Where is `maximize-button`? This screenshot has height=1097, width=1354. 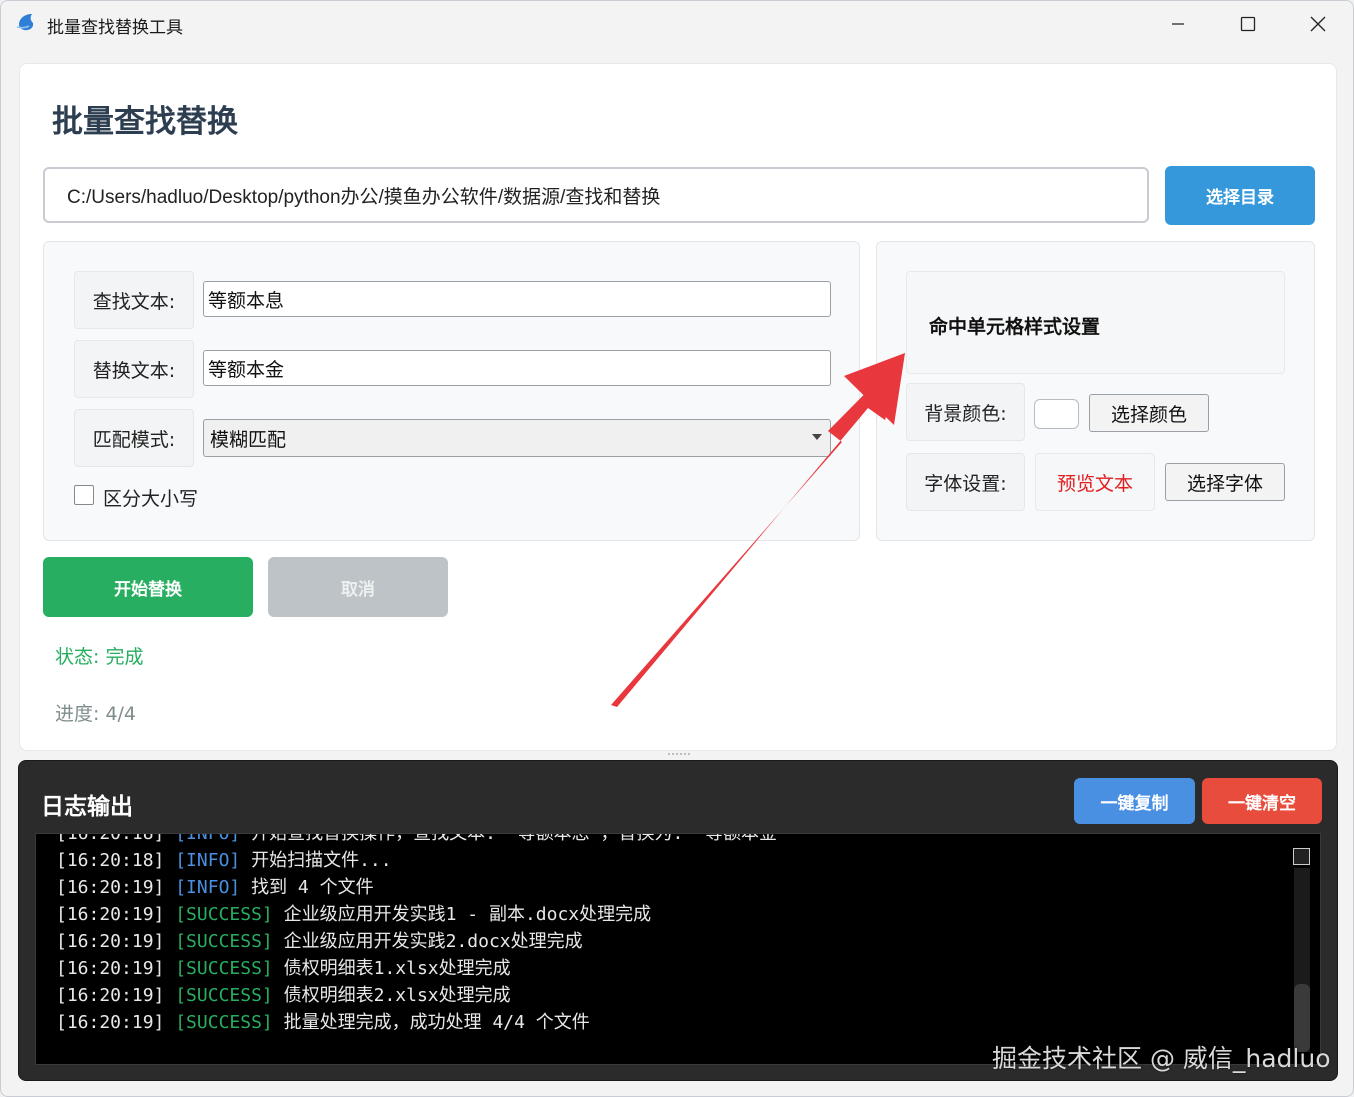 maximize-button is located at coordinates (1248, 24).